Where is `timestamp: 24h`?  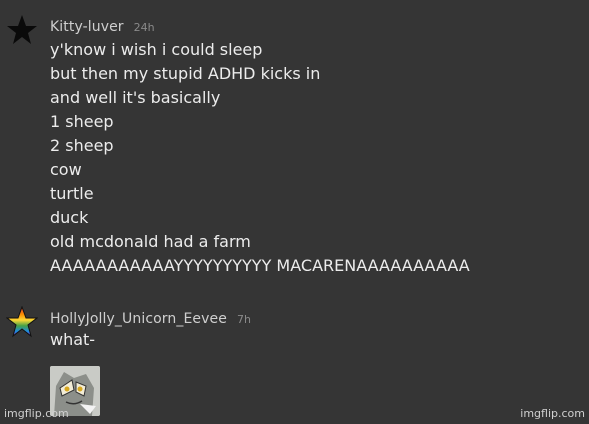 timestamp: 24h is located at coordinates (144, 27).